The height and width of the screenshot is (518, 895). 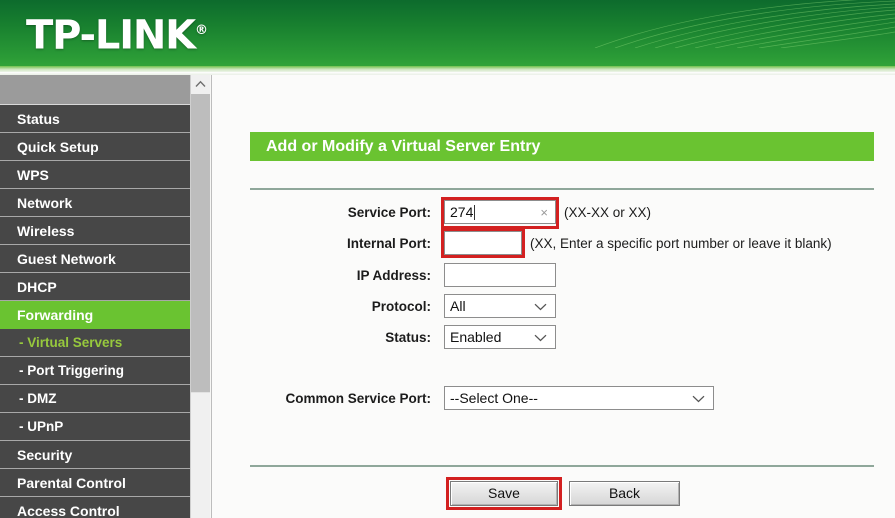 What do you see at coordinates (393, 275) in the screenshot?
I see `ip-address-label: IP Address:` at bounding box center [393, 275].